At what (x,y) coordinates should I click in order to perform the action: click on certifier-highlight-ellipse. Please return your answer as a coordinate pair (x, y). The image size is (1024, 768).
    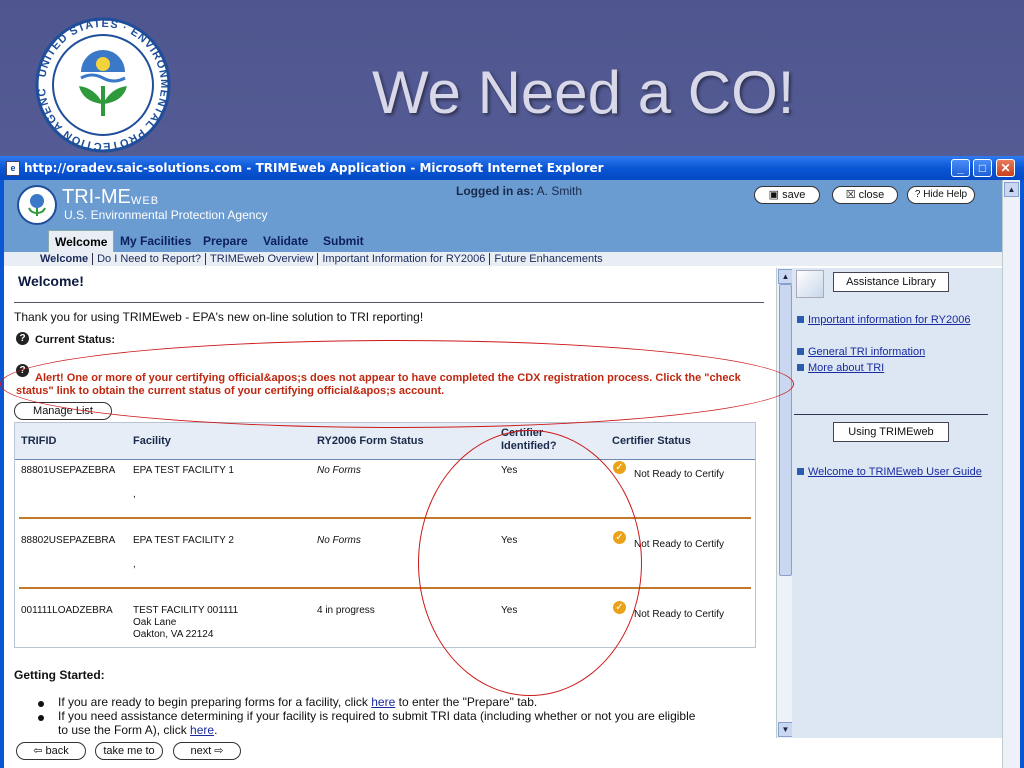
    Looking at the image, I should click on (530, 563).